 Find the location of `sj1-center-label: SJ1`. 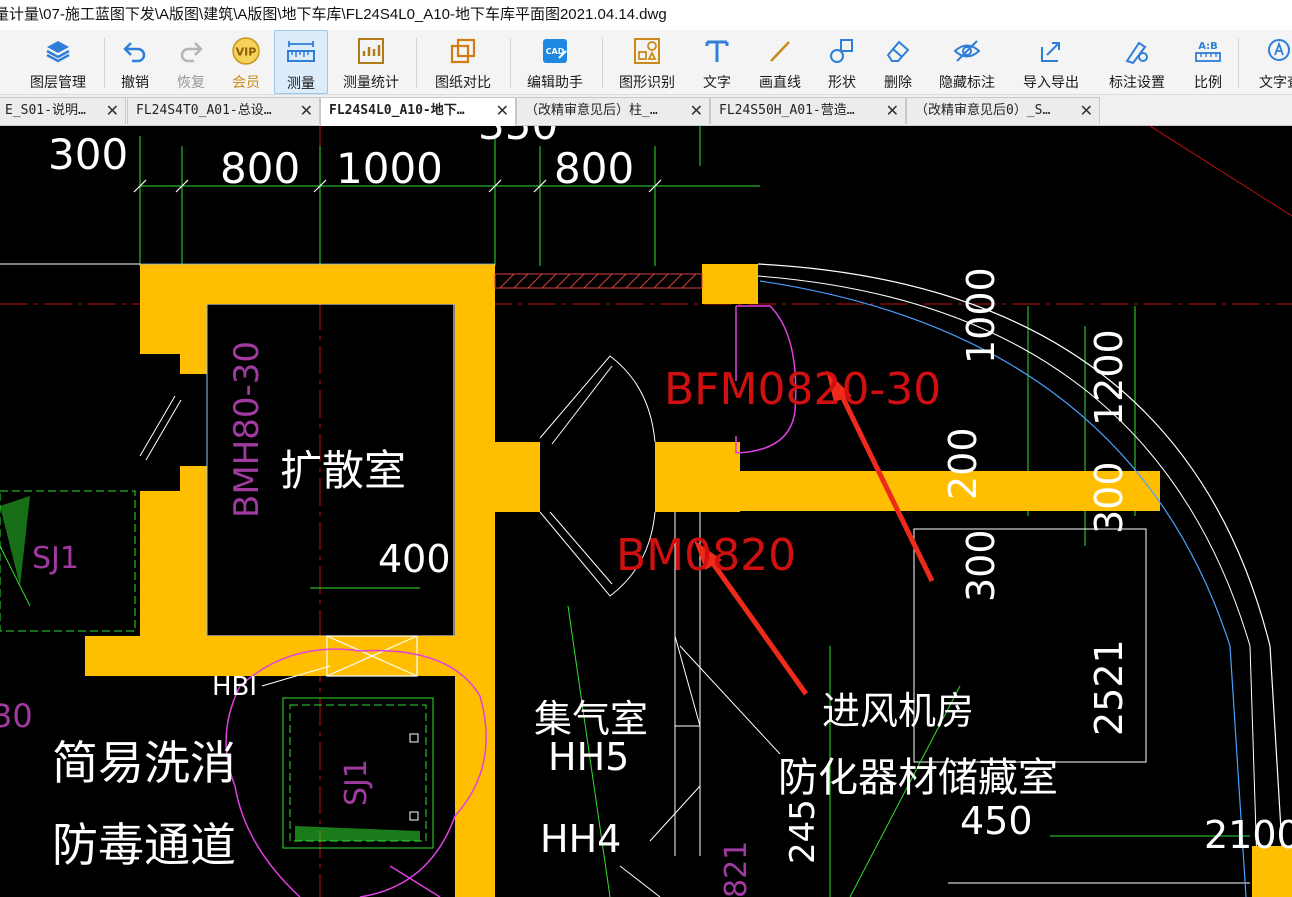

sj1-center-label: SJ1 is located at coordinates (356, 782).